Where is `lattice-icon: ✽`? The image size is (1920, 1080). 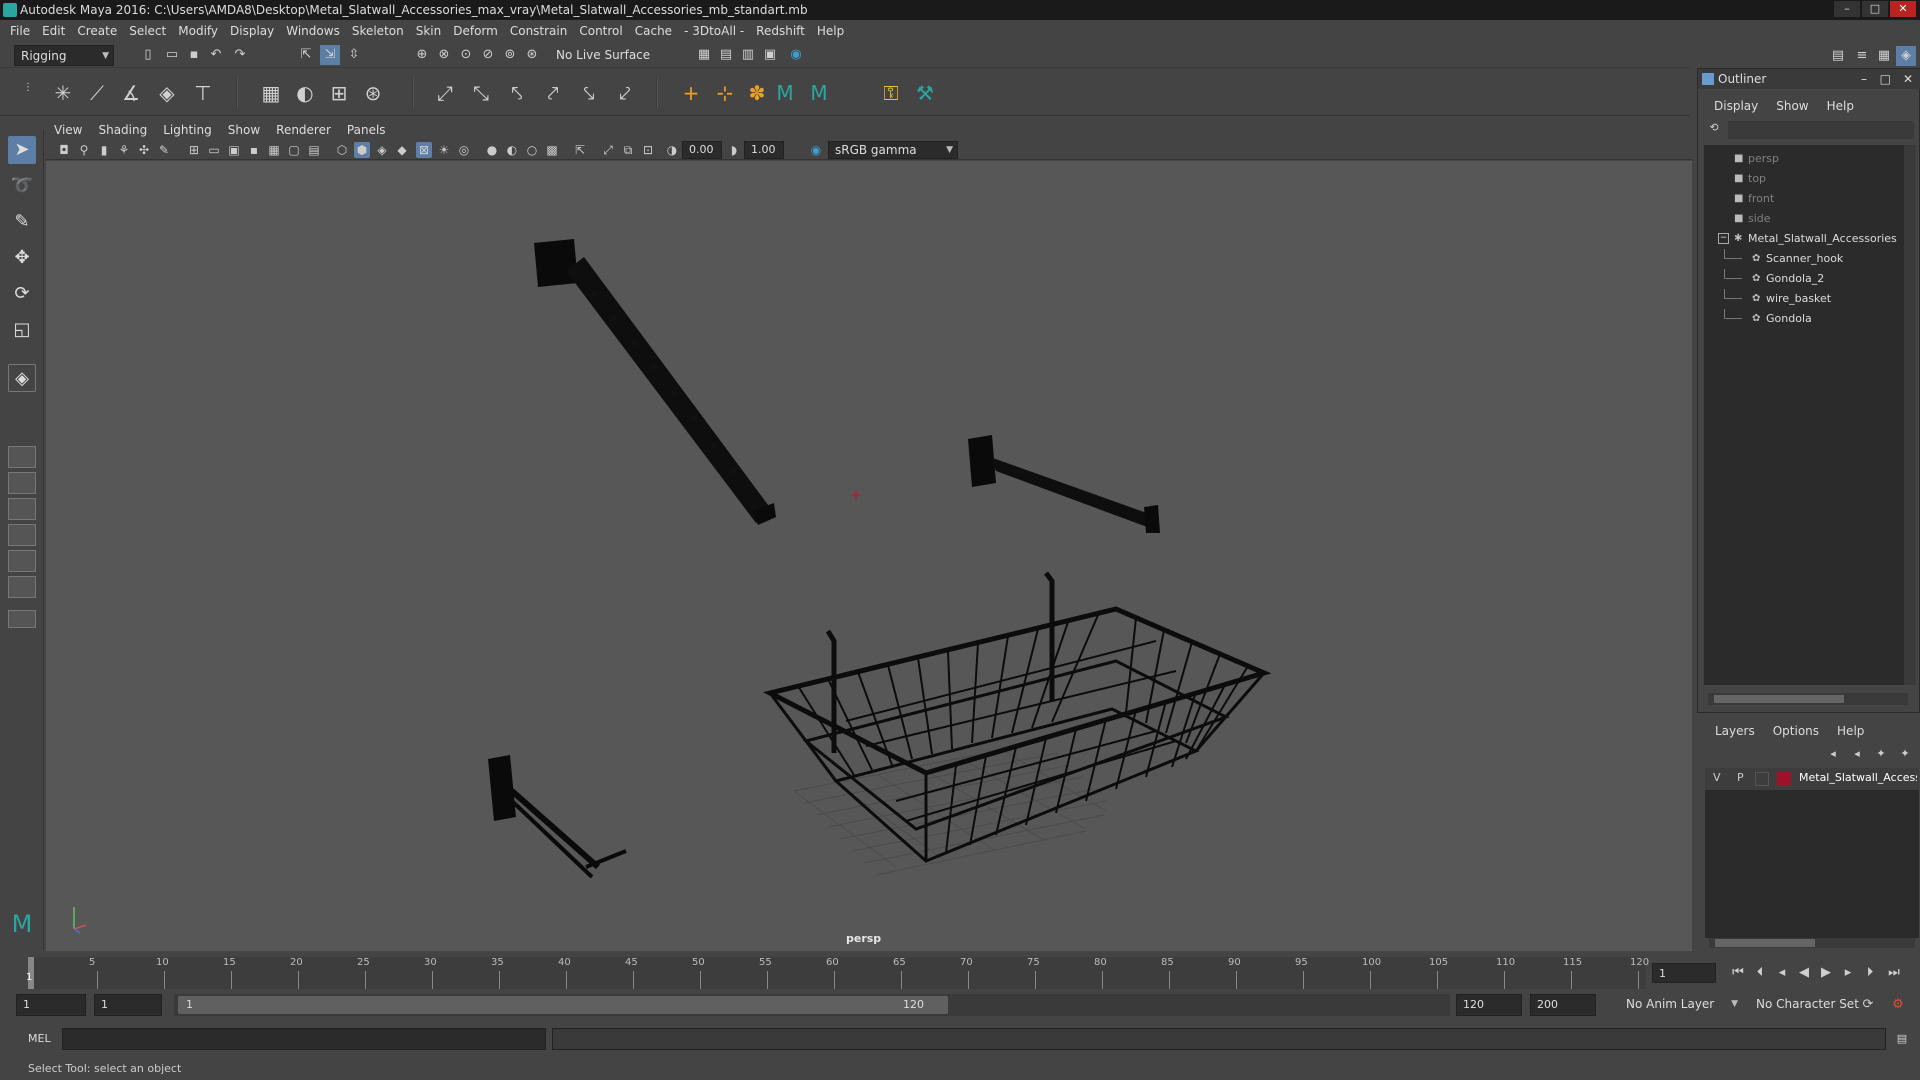 lattice-icon: ✽ is located at coordinates (757, 93).